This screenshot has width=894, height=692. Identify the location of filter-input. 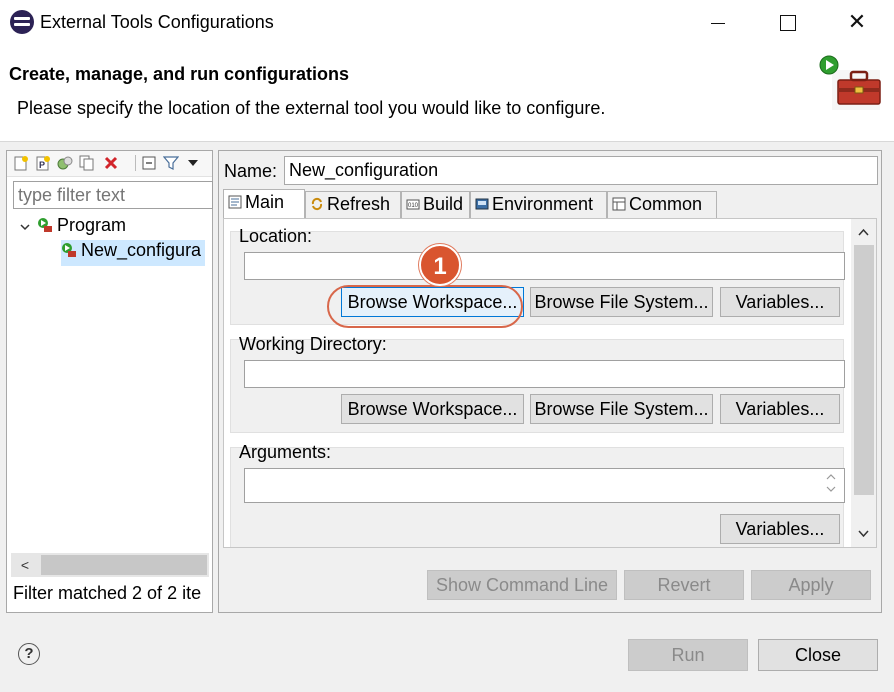
(113, 195).